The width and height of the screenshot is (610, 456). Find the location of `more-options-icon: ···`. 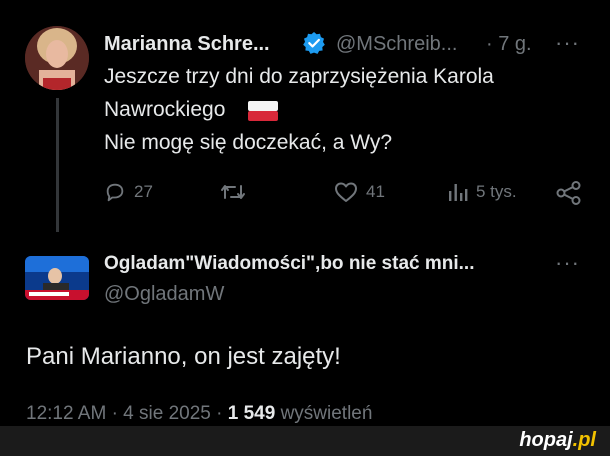

more-options-icon: ··· is located at coordinates (567, 43).